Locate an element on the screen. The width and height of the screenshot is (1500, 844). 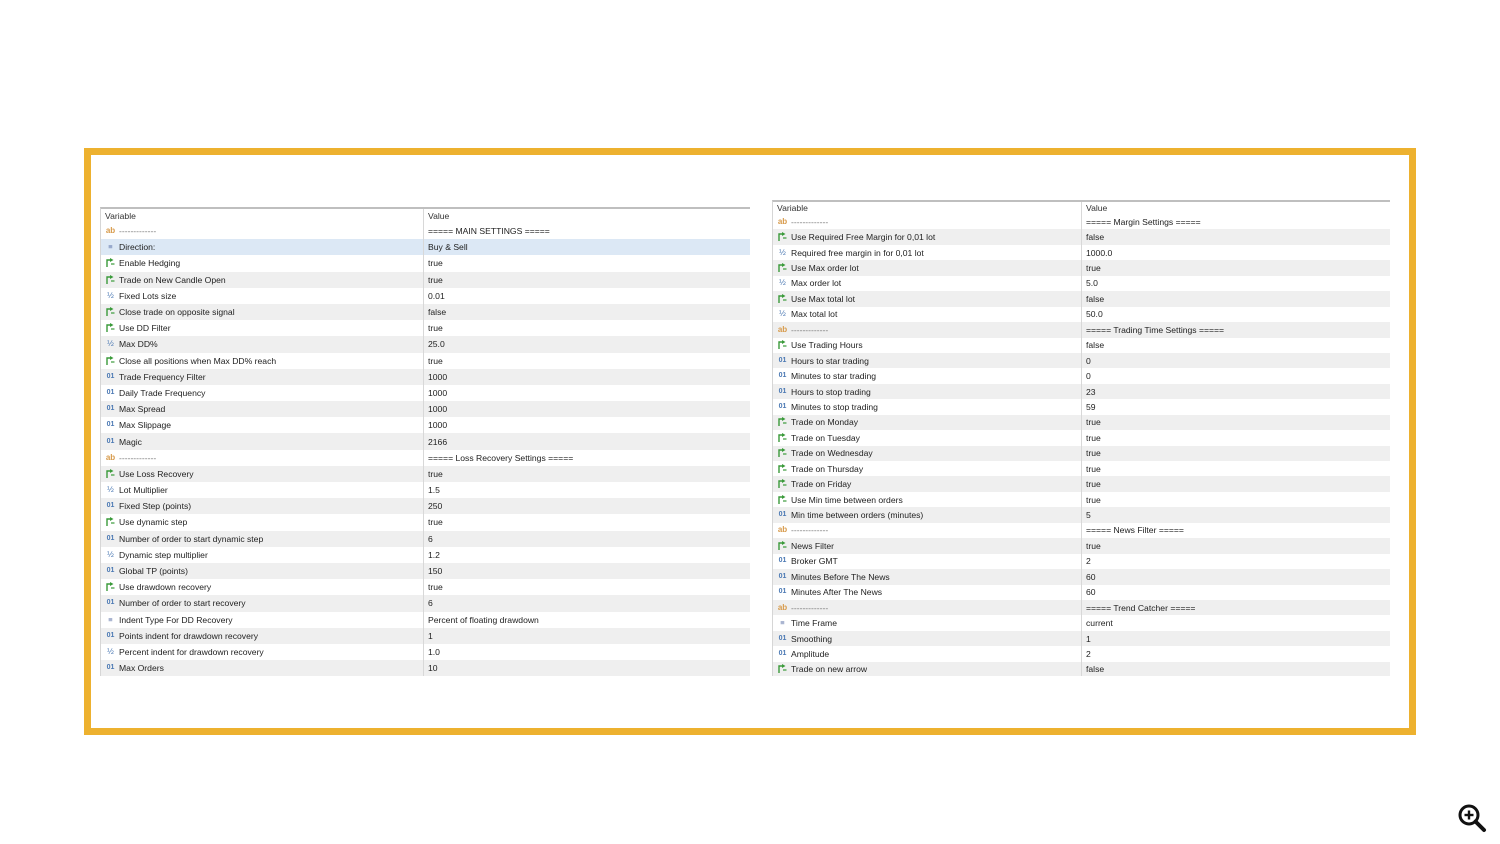
table-row: Use drawdown recovery true is located at coordinates (425, 587).